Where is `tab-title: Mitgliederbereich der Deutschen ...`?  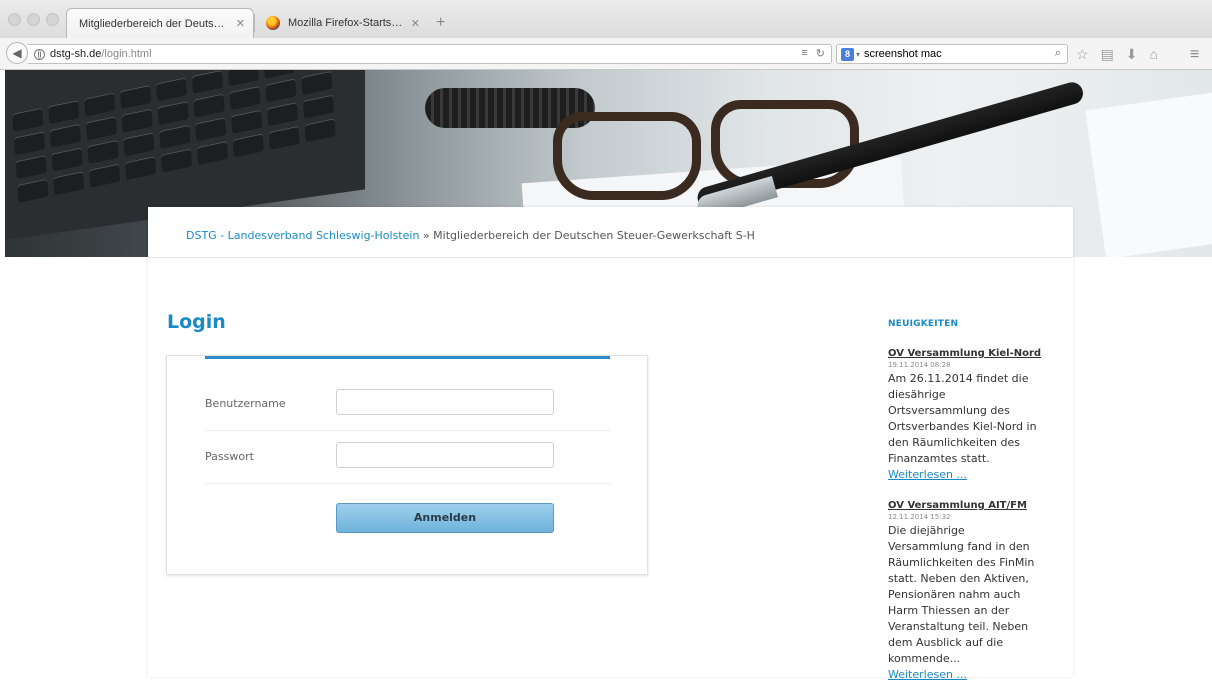
tab-title: Mitgliederbereich der Deutschen ... is located at coordinates (154, 23).